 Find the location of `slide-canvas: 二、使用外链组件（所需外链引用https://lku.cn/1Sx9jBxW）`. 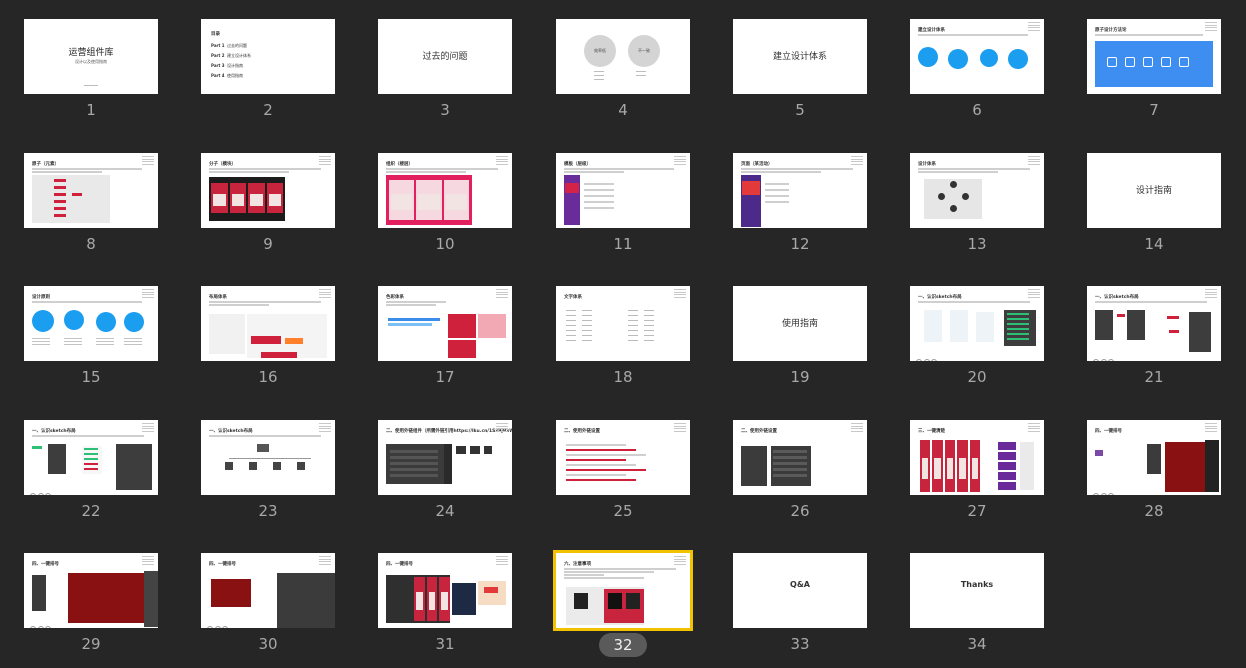

slide-canvas: 二、使用外链组件（所需外链引用https://lku.cn/1Sx9jBxW） is located at coordinates (445, 457).